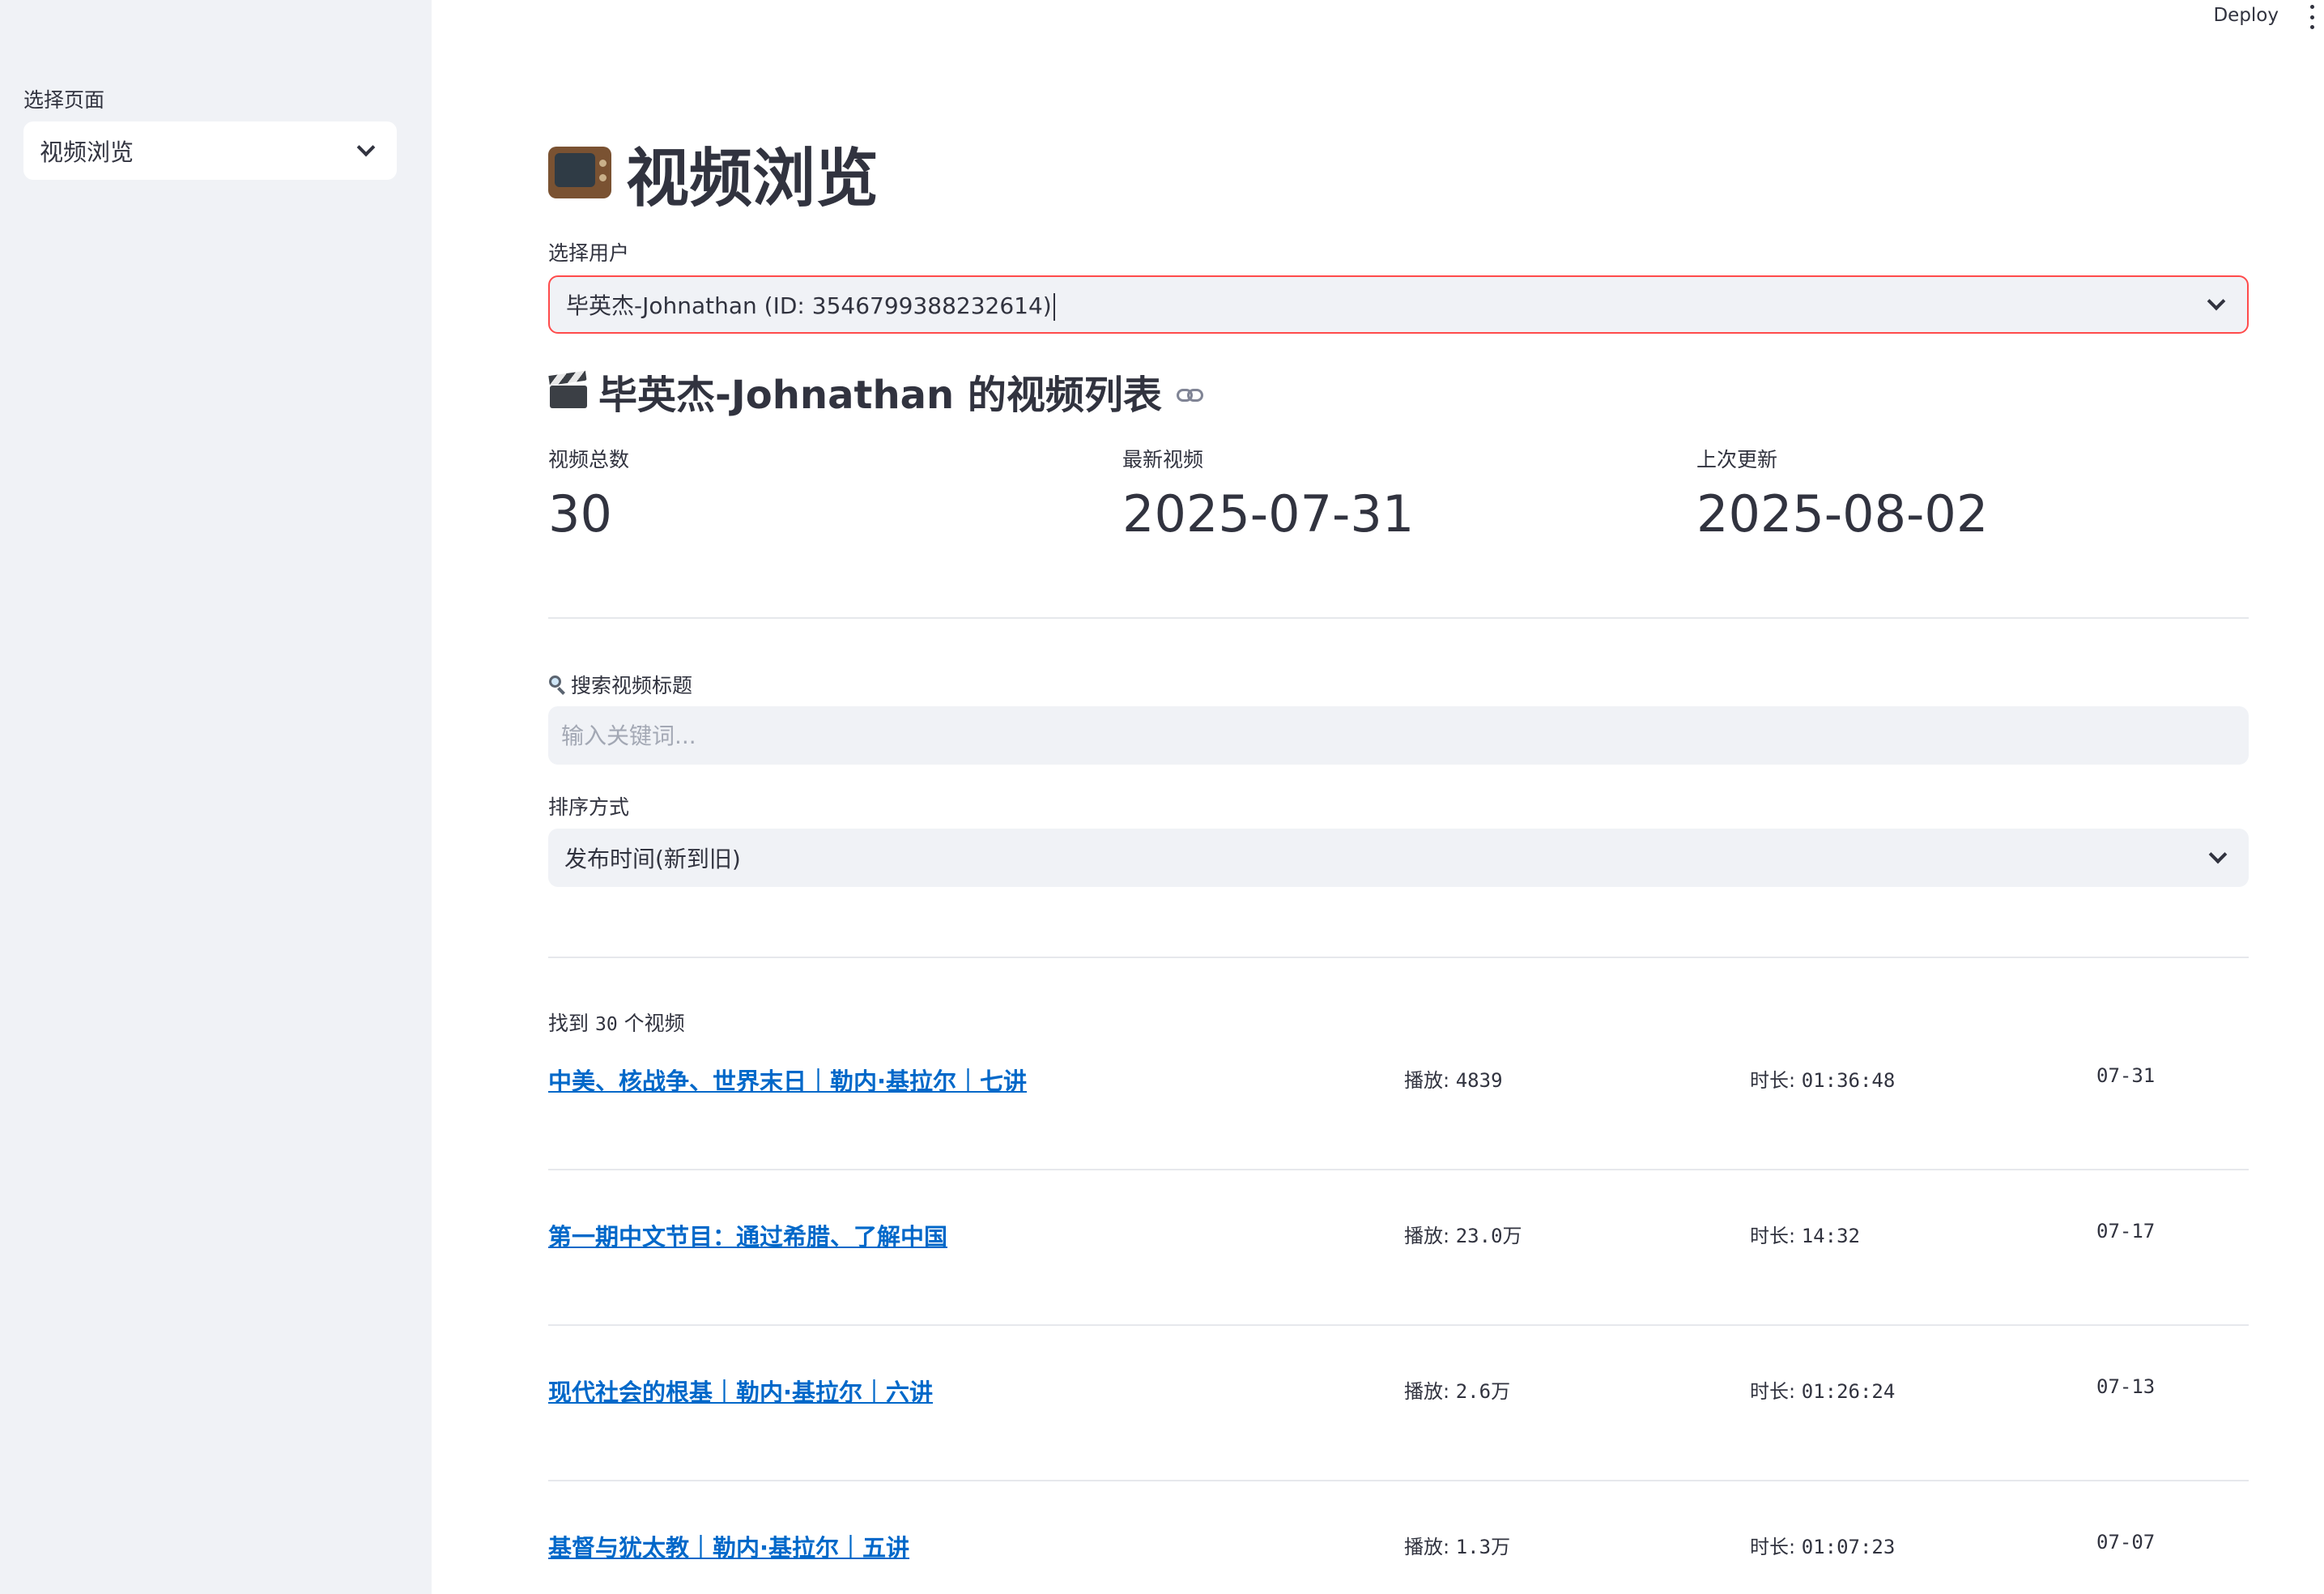 This screenshot has height=1594, width=2324. I want to click on video-views: 播放: 4839, so click(1454, 1080).